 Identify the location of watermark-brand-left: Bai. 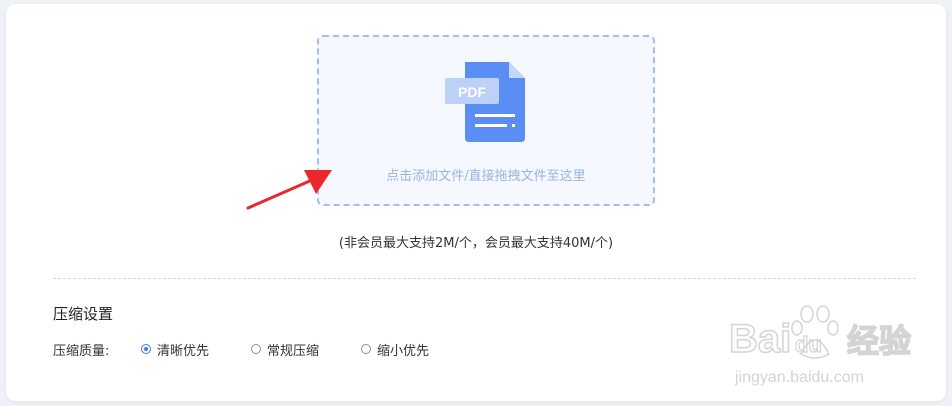
(760, 339).